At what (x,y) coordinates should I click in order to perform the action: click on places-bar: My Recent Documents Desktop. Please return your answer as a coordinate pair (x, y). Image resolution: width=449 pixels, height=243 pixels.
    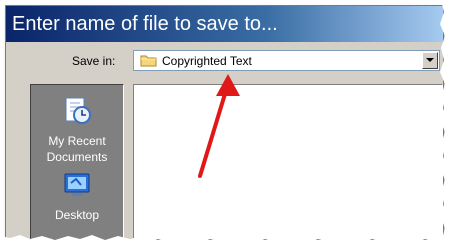
    Looking at the image, I should click on (77, 161).